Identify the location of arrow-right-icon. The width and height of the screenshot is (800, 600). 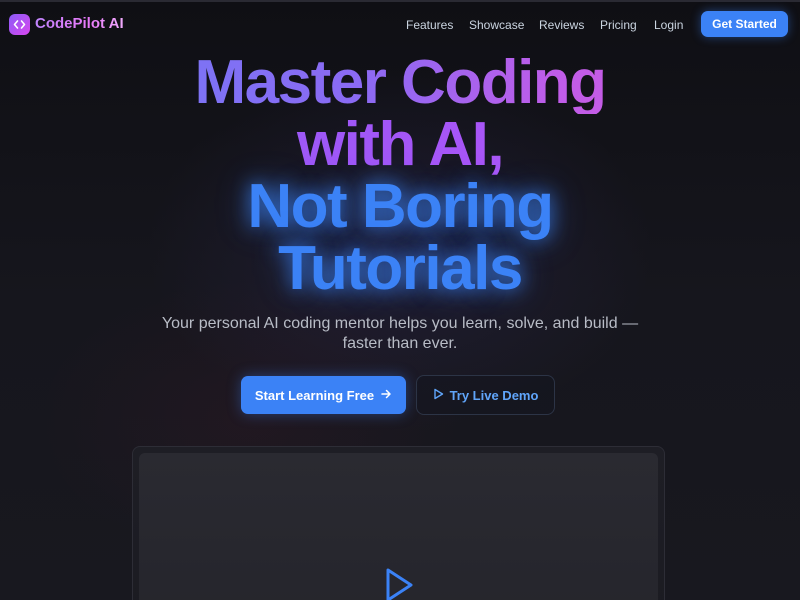
(386, 395).